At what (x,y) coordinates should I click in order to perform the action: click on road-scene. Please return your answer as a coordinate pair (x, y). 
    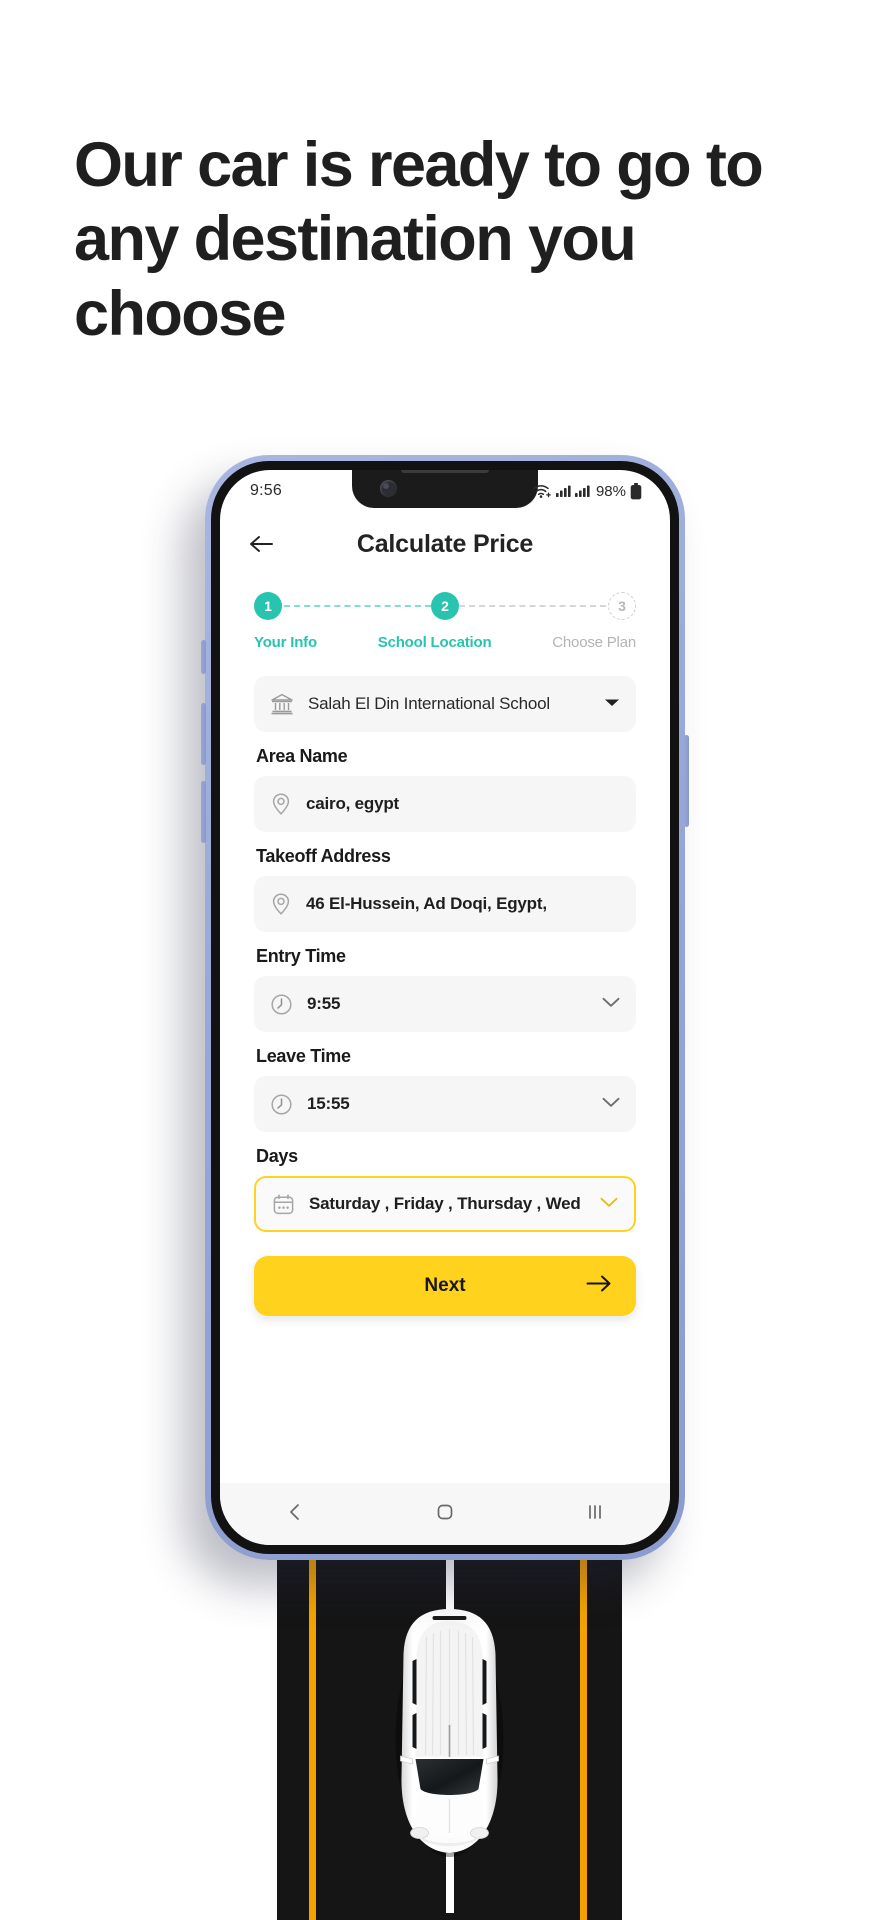
    Looking at the image, I should click on (449, 1732).